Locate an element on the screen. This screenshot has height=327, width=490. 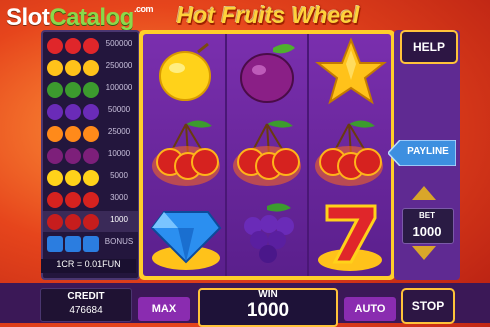
stop-button: STOP is located at coordinates (428, 306).